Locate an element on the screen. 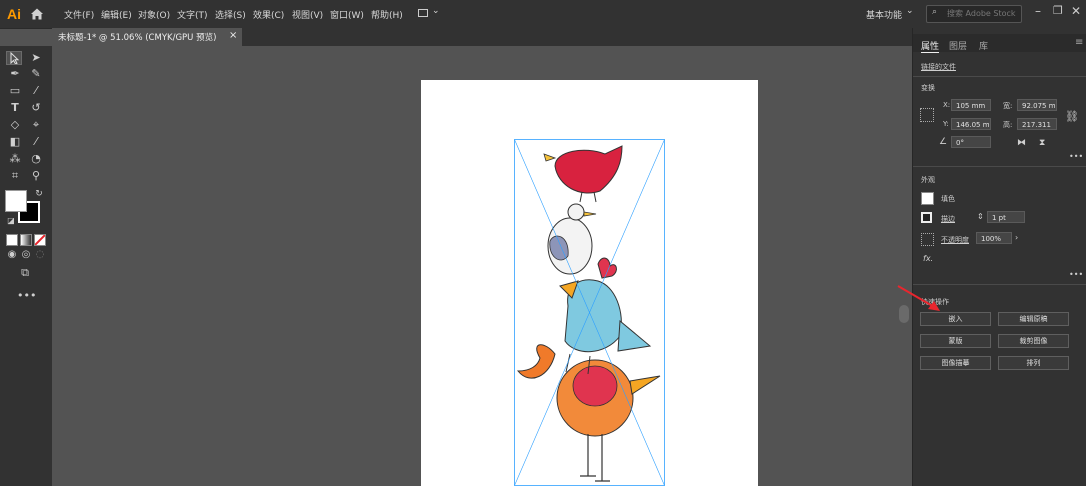  rotate-tool-icon: ↺ is located at coordinates (36, 108).